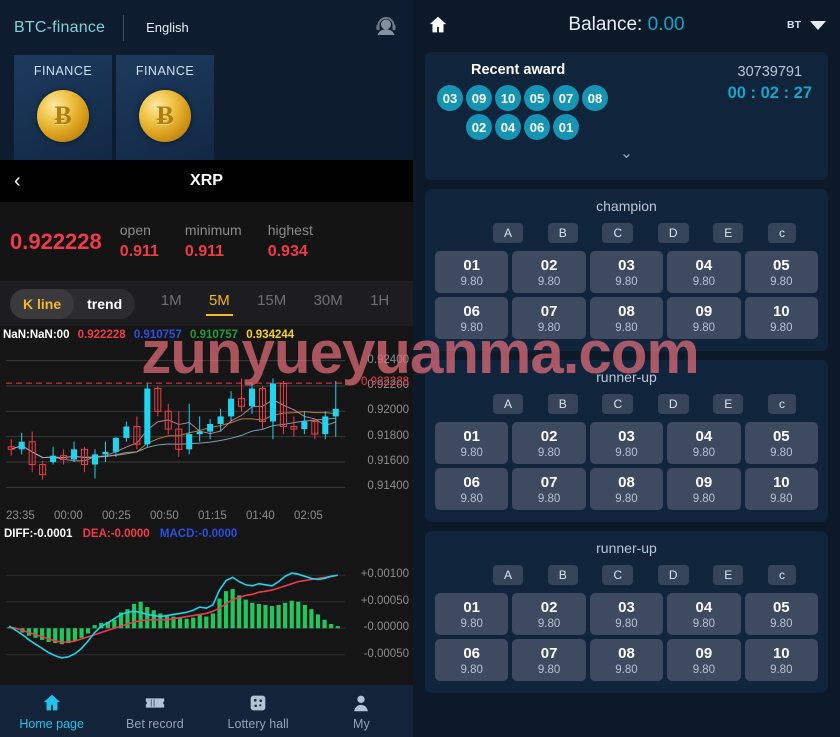 This screenshot has width=840, height=737. Describe the element at coordinates (56, 241) in the screenshot. I see `current-price: 0.922228` at that location.